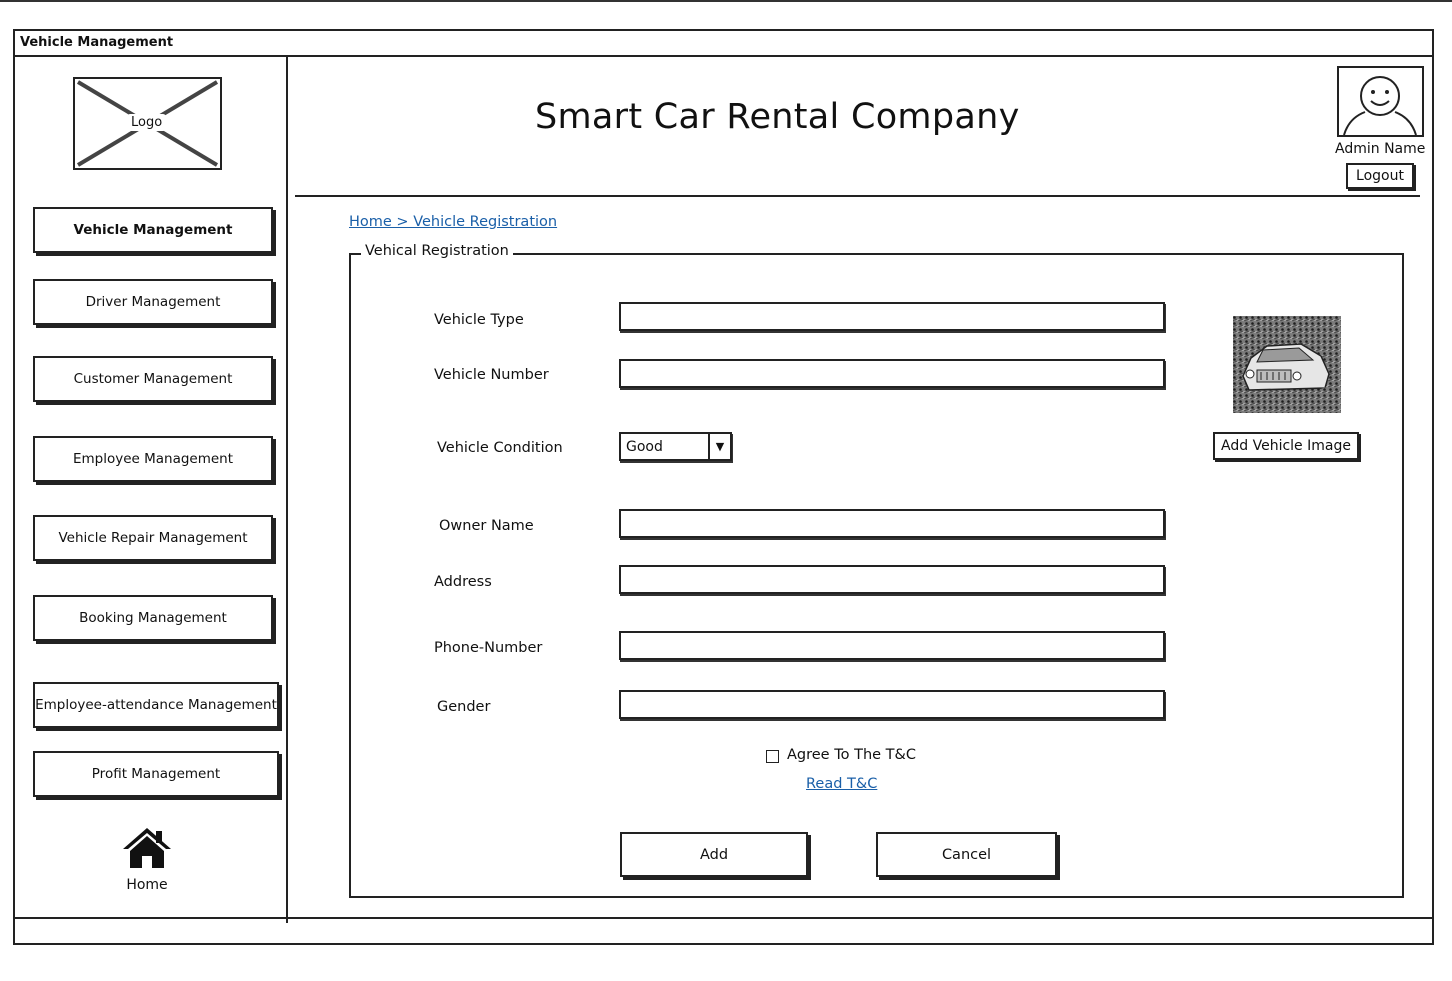  I want to click on status-bar, so click(723, 930).